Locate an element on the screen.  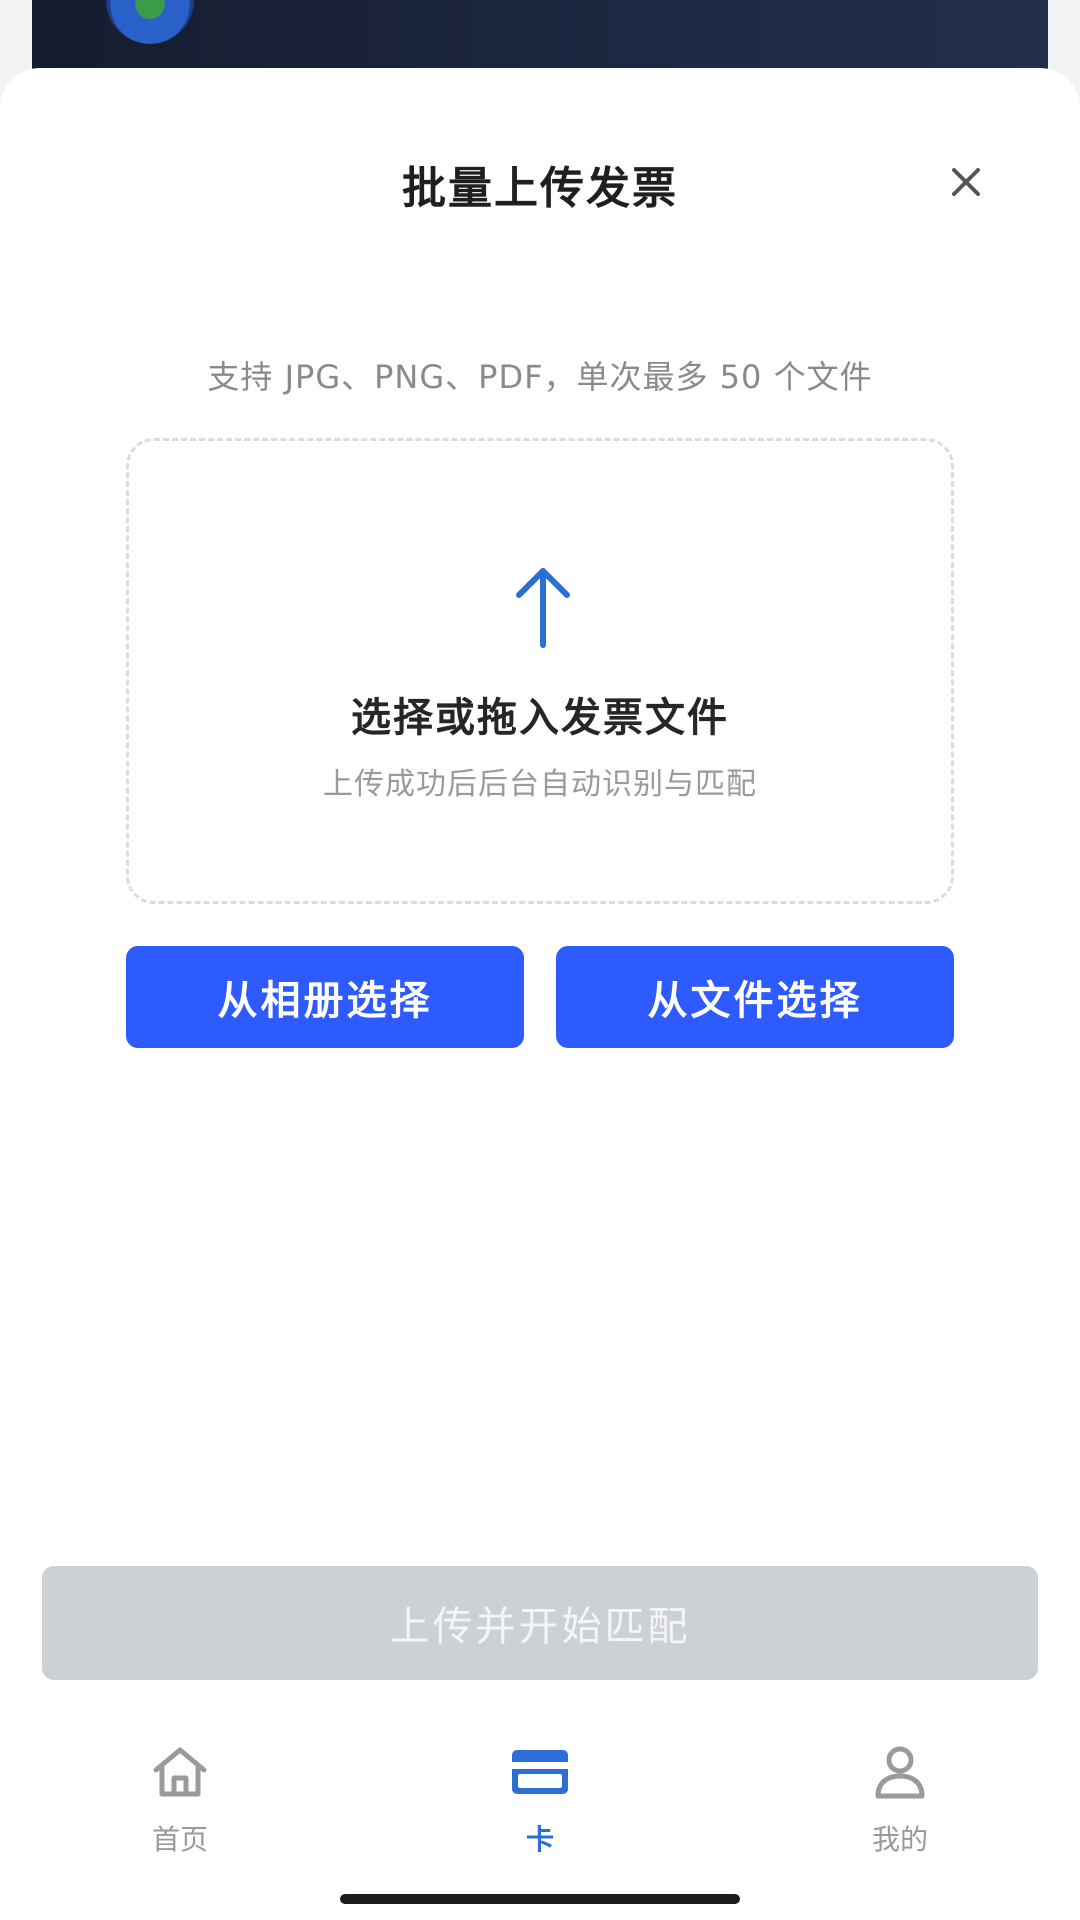
tab-me-label: 我的 is located at coordinates (899, 1839).